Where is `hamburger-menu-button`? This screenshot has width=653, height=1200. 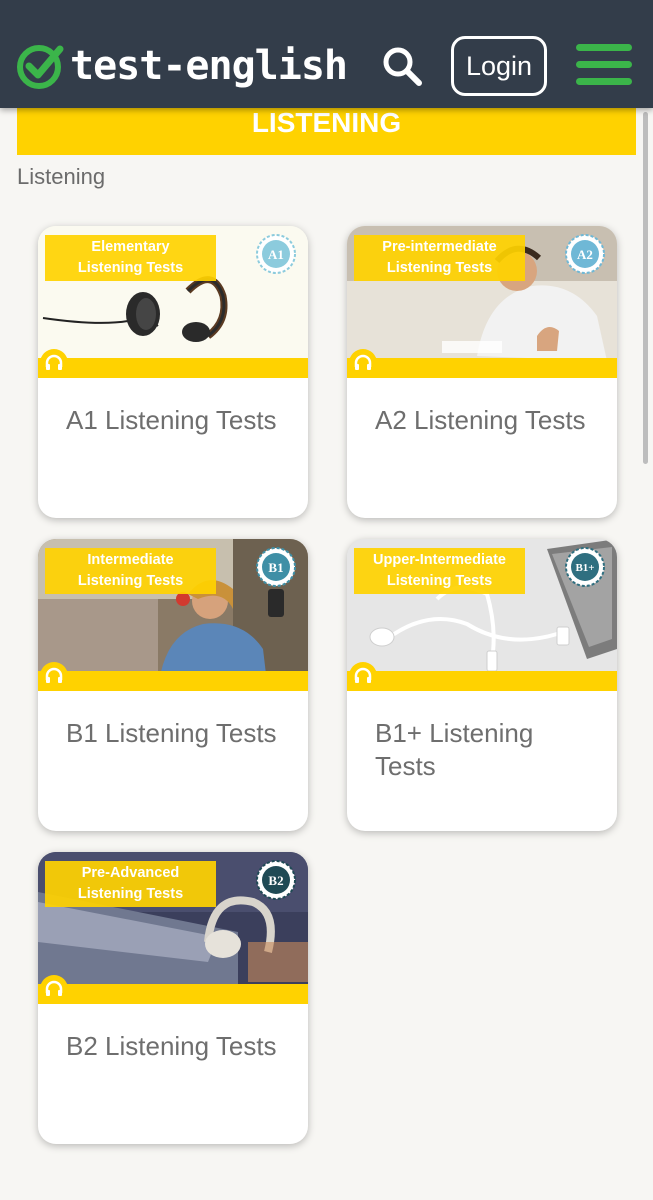 hamburger-menu-button is located at coordinates (604, 65).